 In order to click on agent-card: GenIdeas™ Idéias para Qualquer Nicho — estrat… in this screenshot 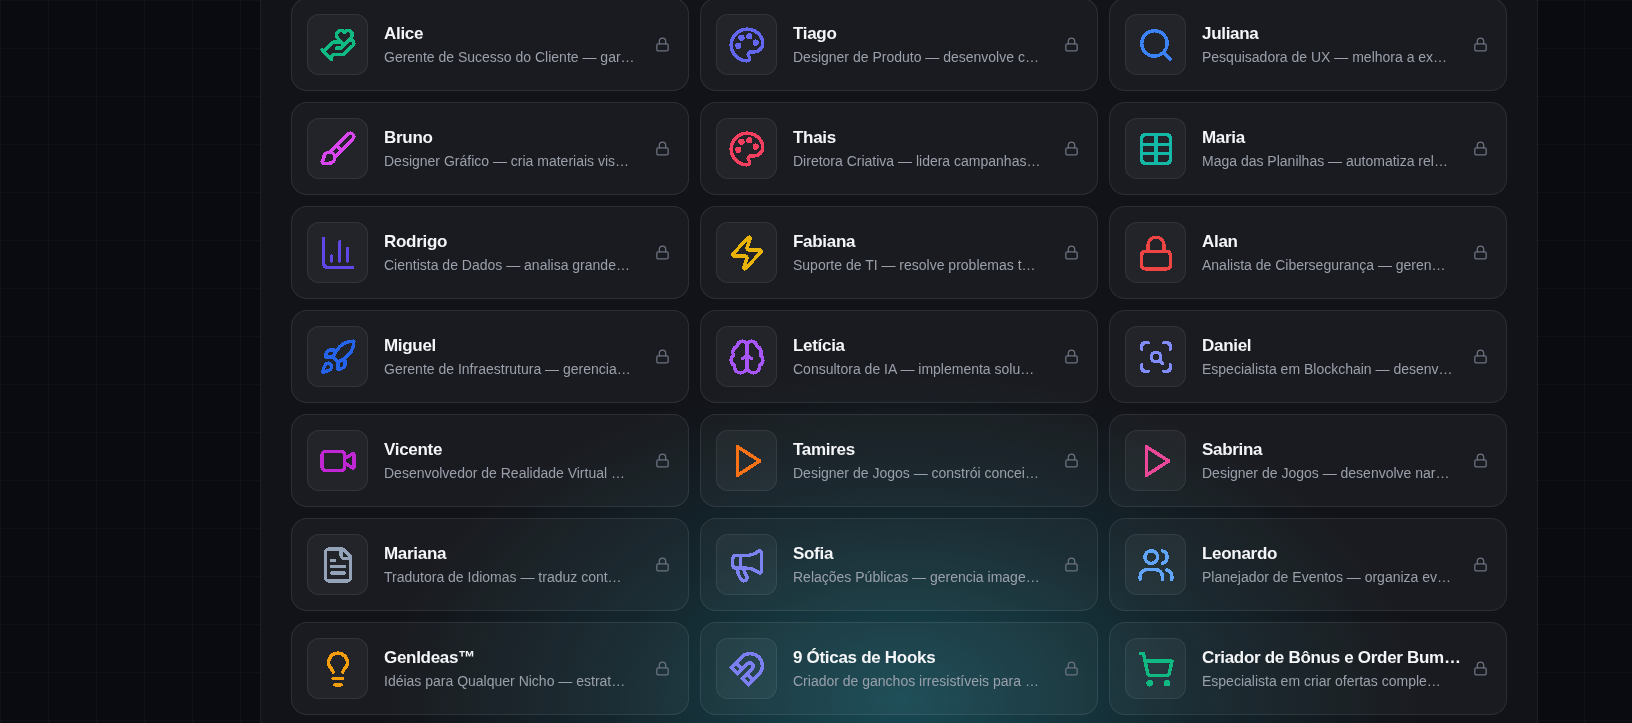, I will do `click(490, 668)`.